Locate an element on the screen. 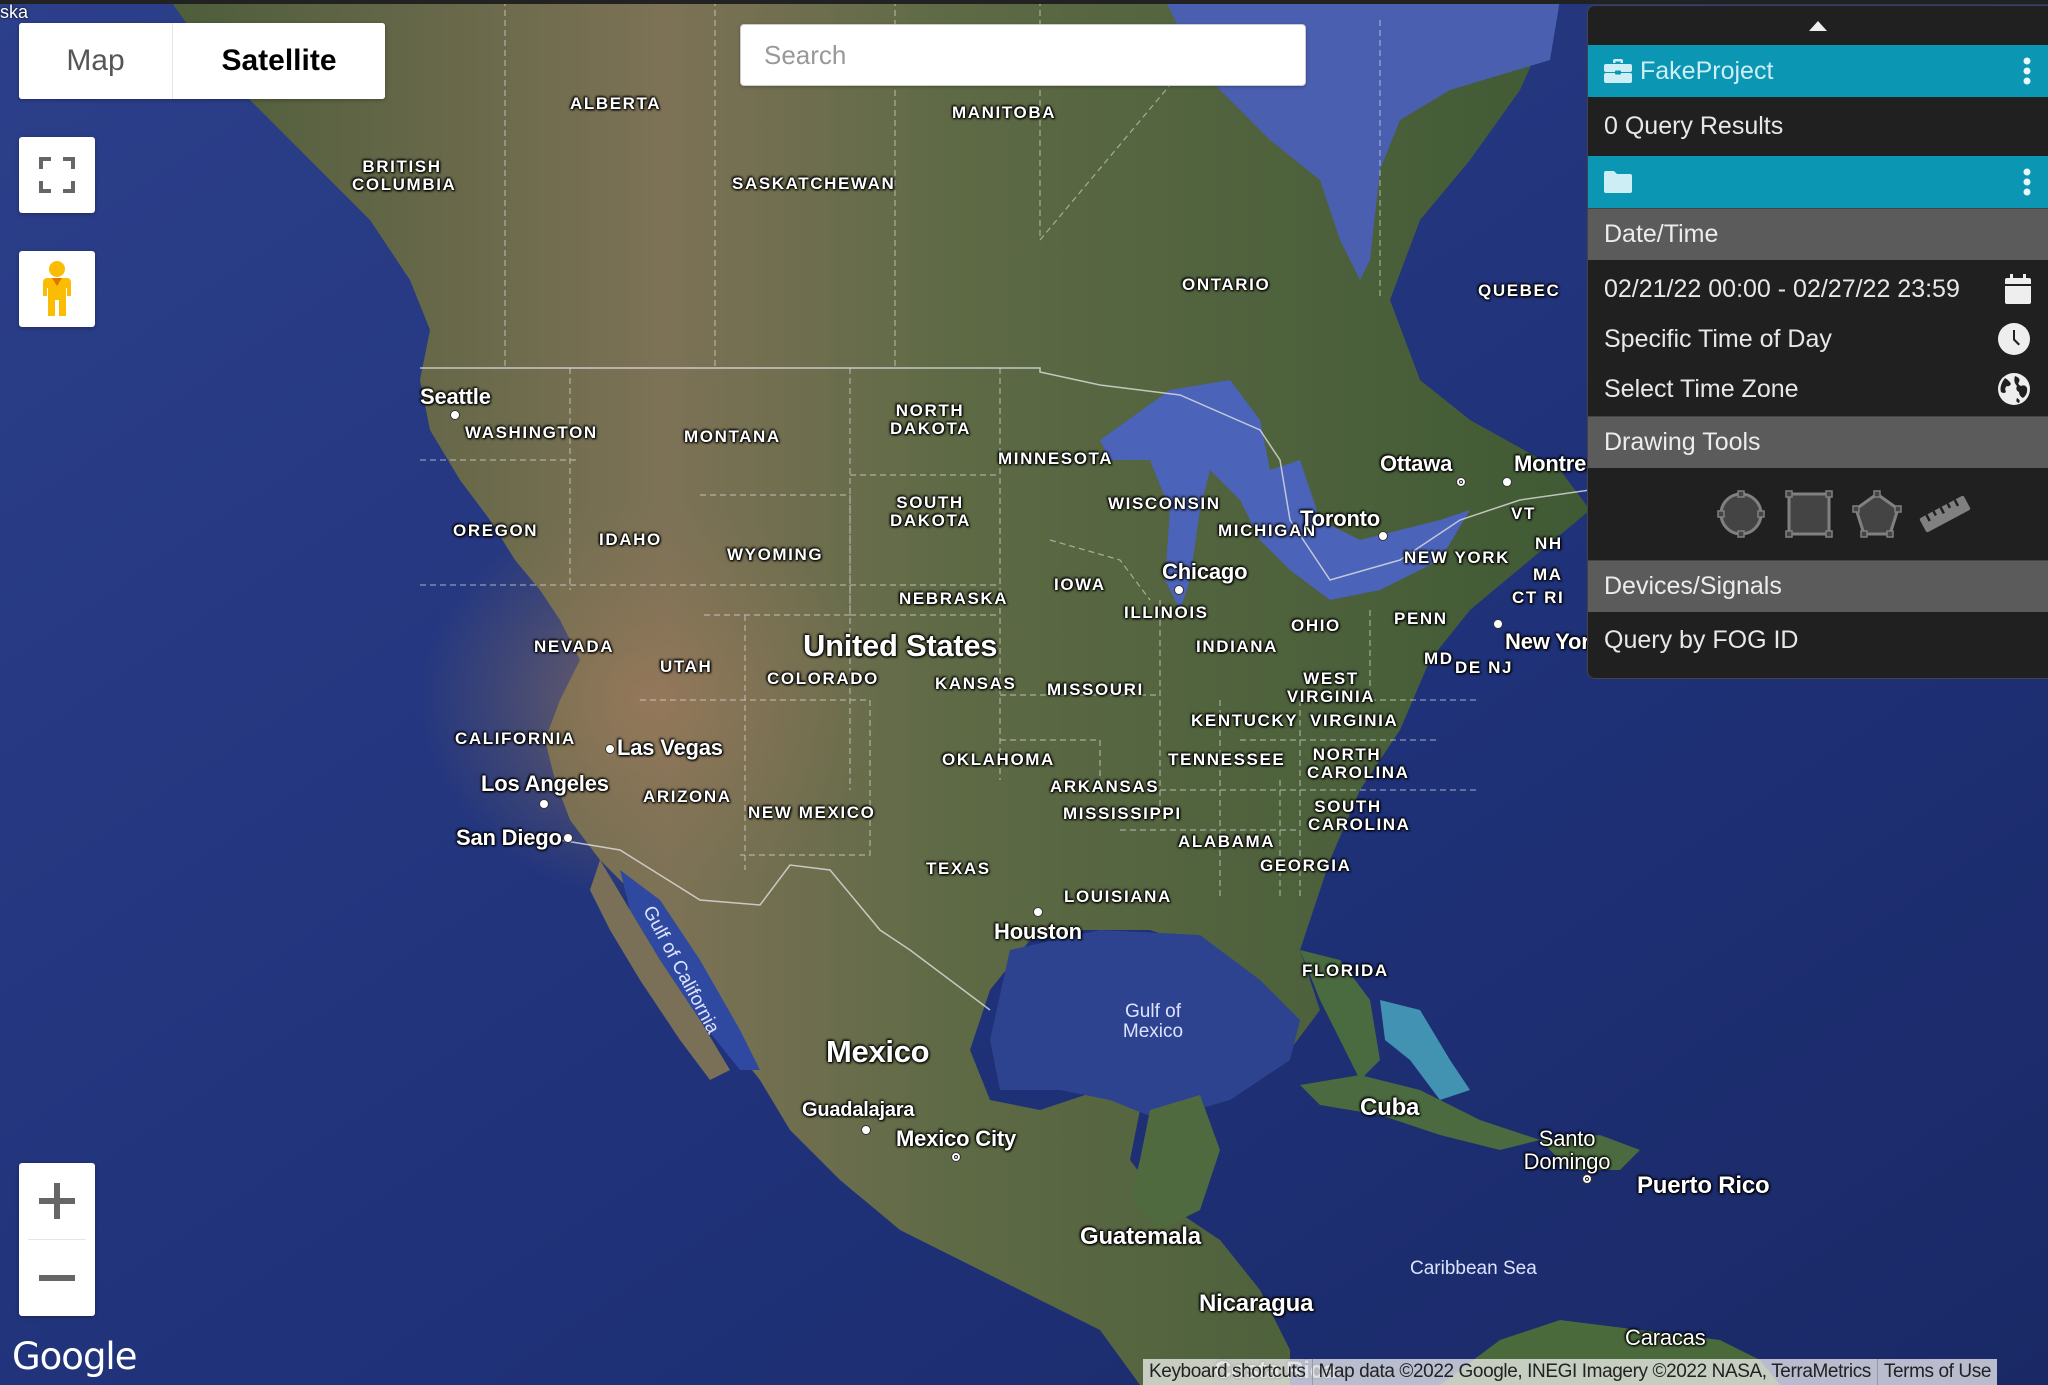 The height and width of the screenshot is (1385, 2048). zoom-in-button is located at coordinates (57, 1201).